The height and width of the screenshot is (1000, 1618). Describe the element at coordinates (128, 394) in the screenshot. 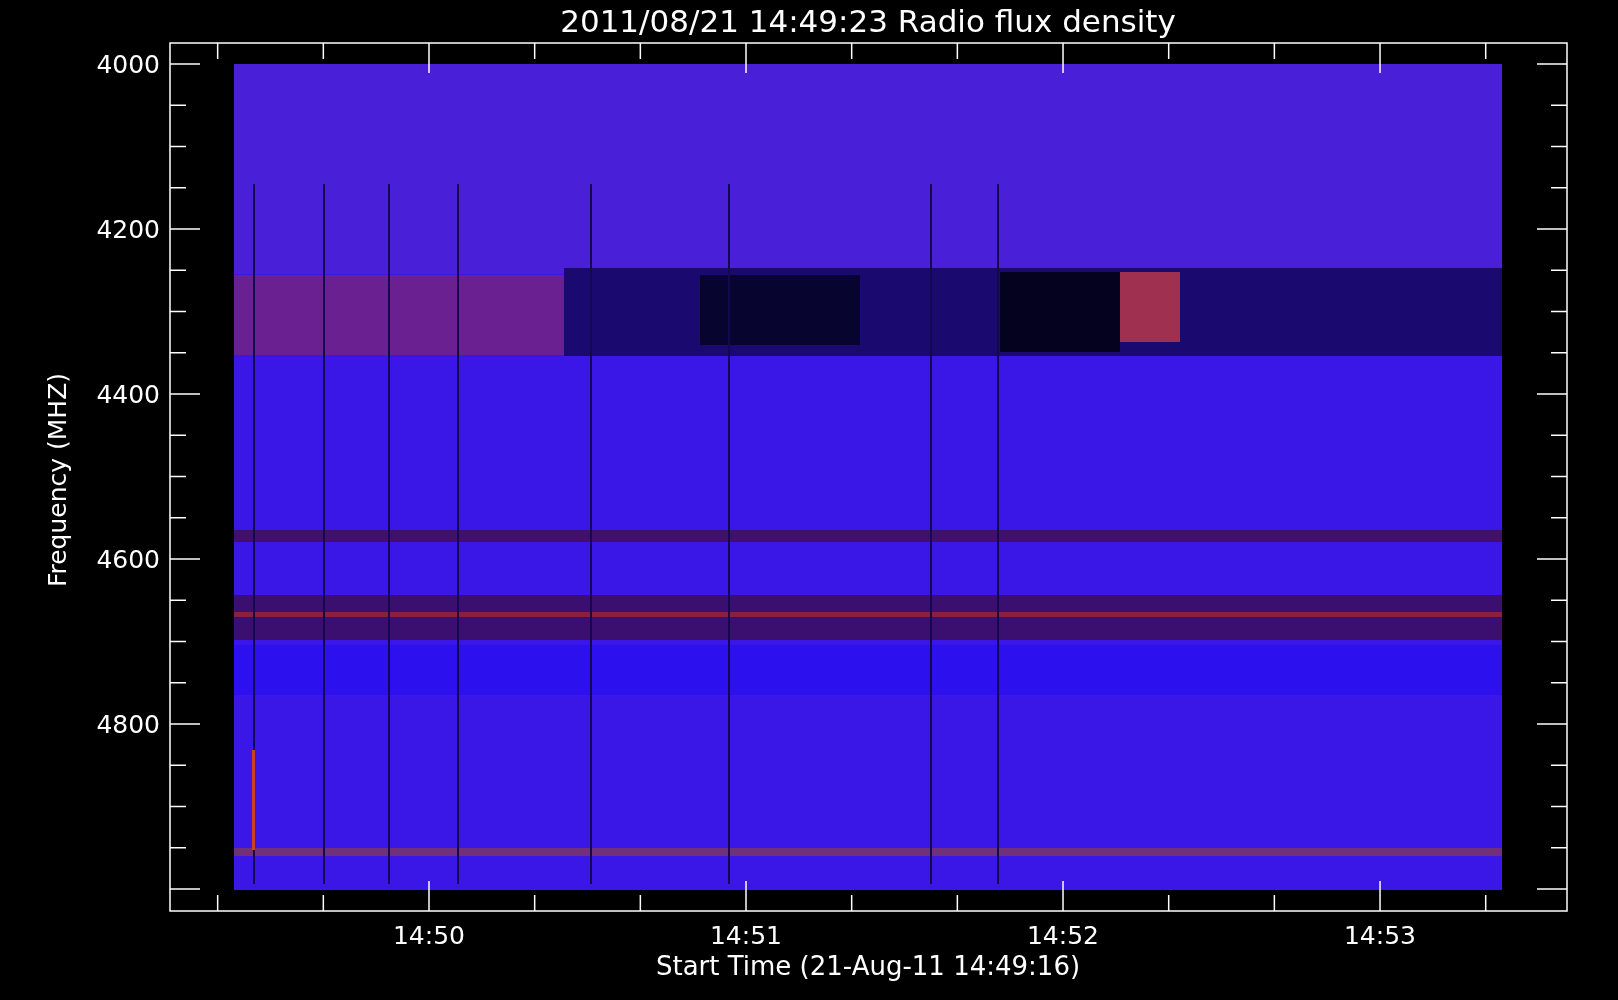

I see `y-tick-label: 4400` at that location.